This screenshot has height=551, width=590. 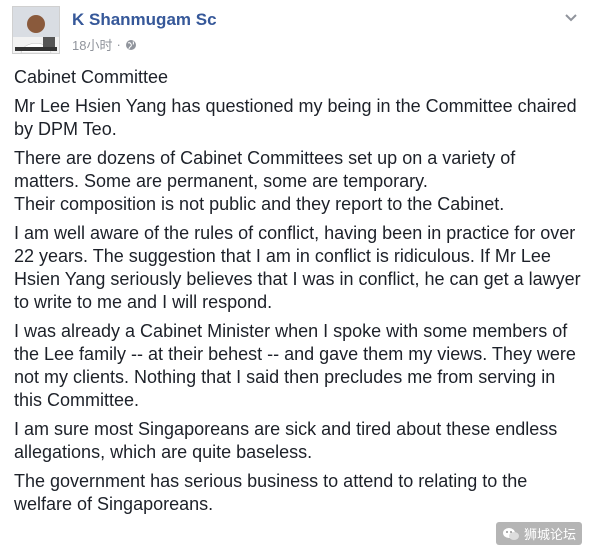 I want to click on globe-icon, so click(x=130, y=44).